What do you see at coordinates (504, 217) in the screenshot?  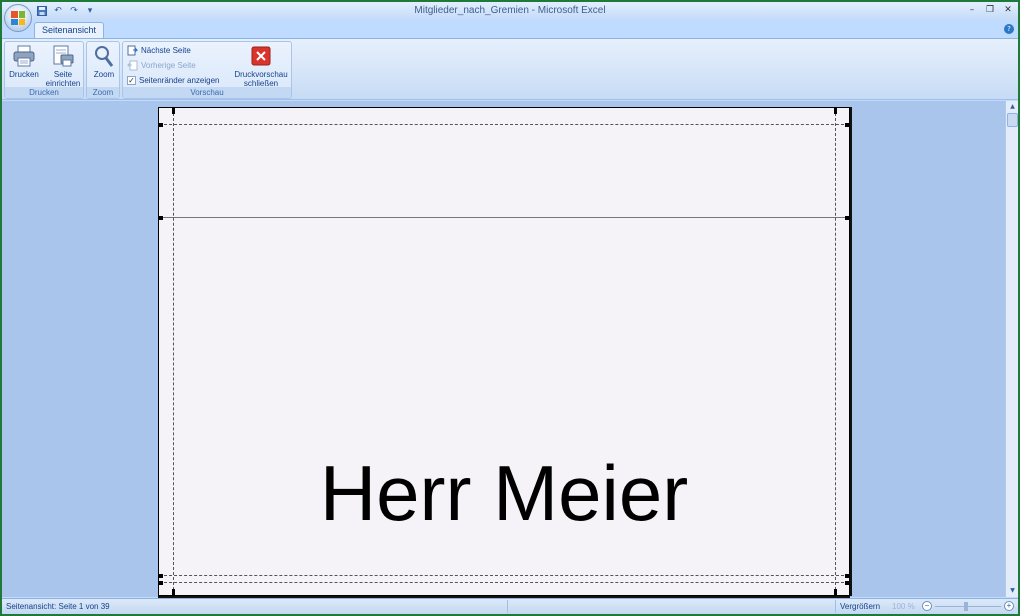 I see `top-margin-line` at bounding box center [504, 217].